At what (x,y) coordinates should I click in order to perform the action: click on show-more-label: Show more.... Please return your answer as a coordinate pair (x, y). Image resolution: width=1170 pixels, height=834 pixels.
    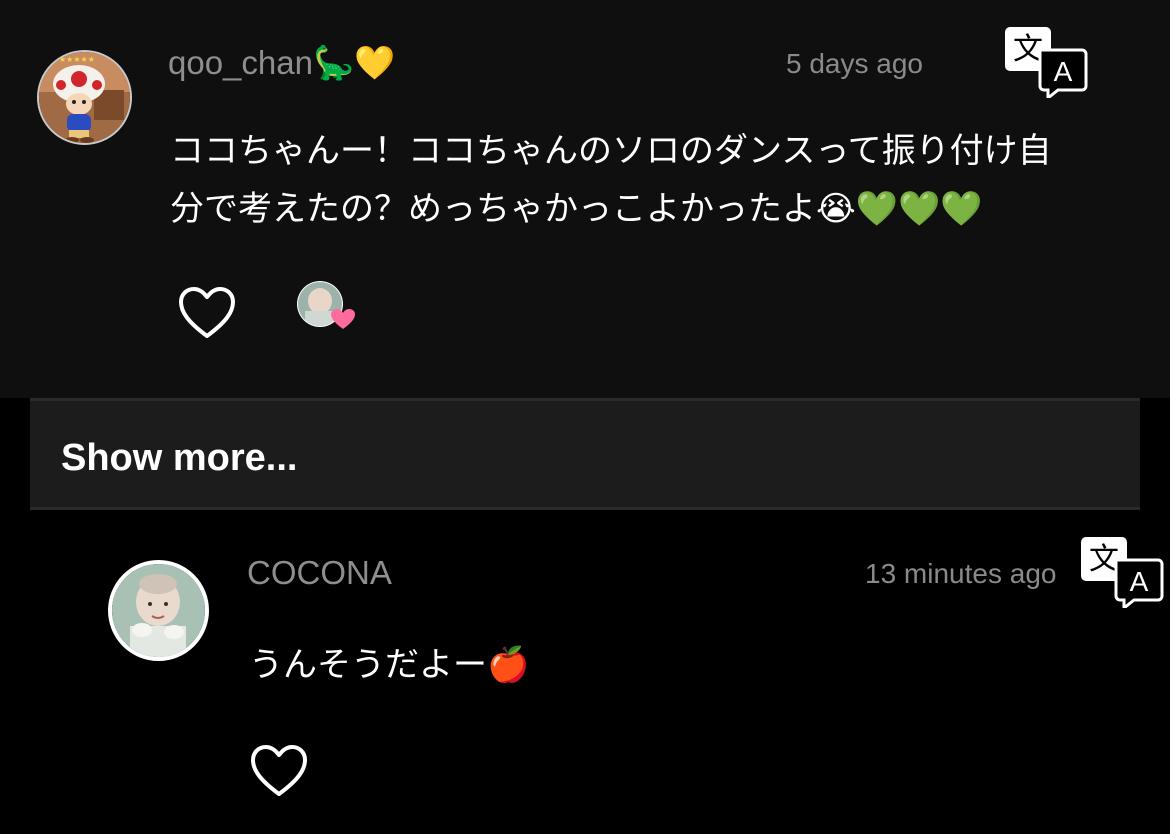
    Looking at the image, I should click on (179, 458).